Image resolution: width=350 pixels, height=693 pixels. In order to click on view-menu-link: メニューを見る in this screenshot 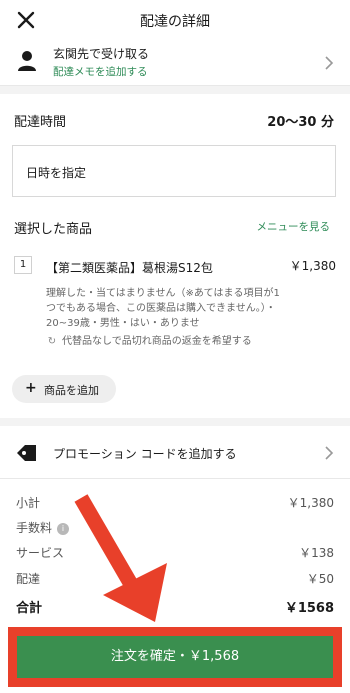, I will do `click(294, 226)`.